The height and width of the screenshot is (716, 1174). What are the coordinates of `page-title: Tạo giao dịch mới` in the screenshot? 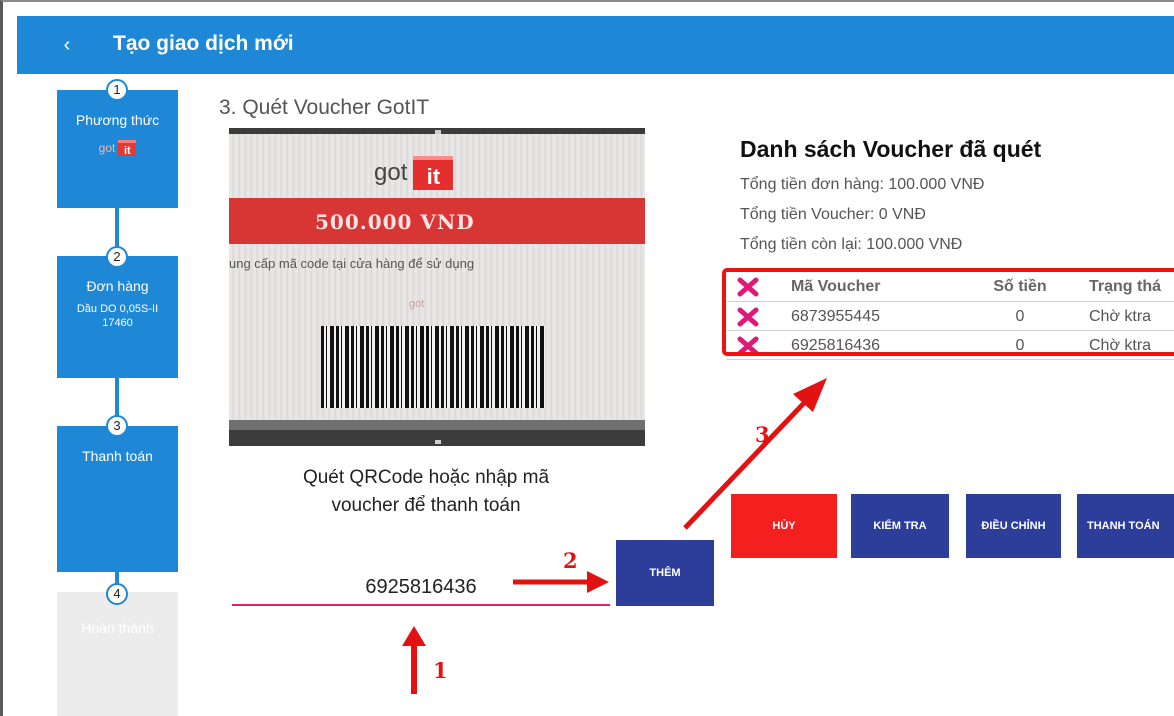 It's located at (203, 43).